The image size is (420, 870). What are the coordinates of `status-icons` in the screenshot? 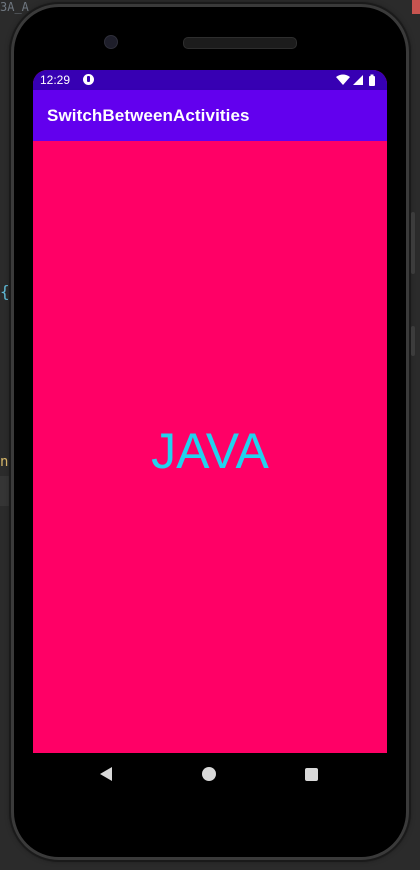 It's located at (357, 80).